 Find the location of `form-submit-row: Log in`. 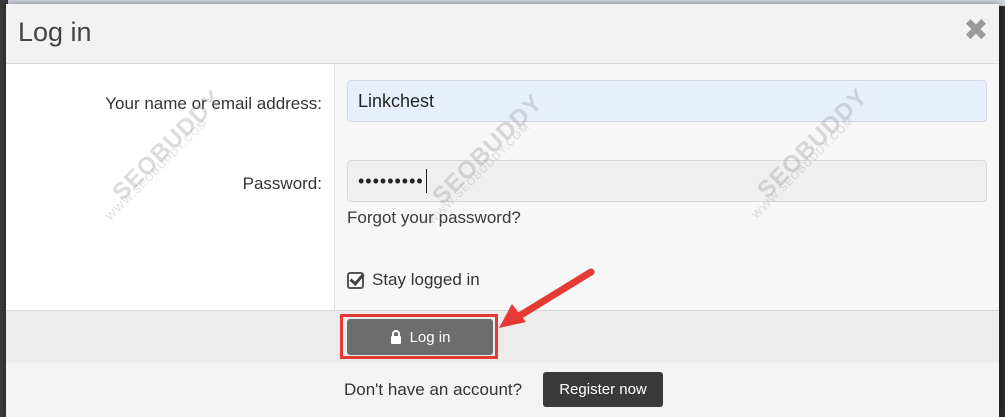

form-submit-row: Log in is located at coordinates (502, 337).